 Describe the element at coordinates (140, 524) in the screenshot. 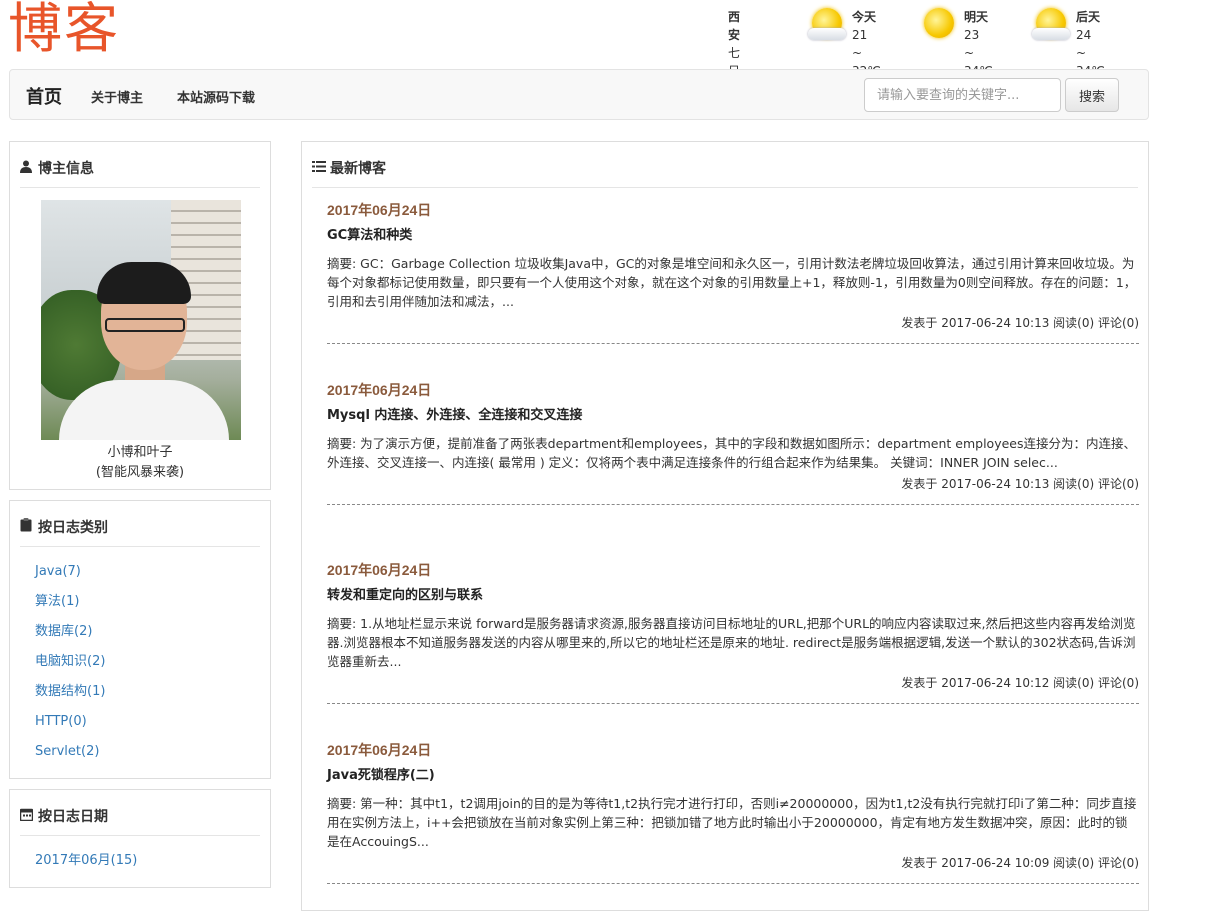

I see `panel-heading: 按日志类别` at that location.